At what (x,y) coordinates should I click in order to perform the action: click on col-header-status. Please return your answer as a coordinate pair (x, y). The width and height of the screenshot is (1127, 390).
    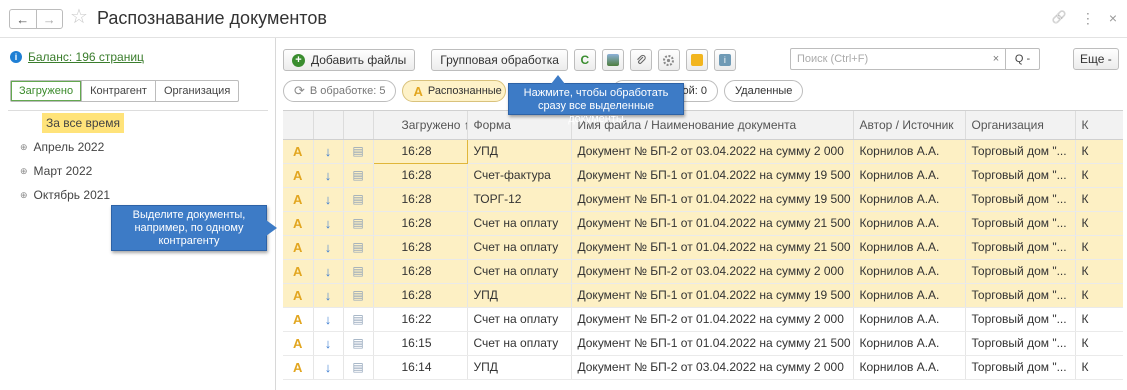
    Looking at the image, I should click on (298, 125).